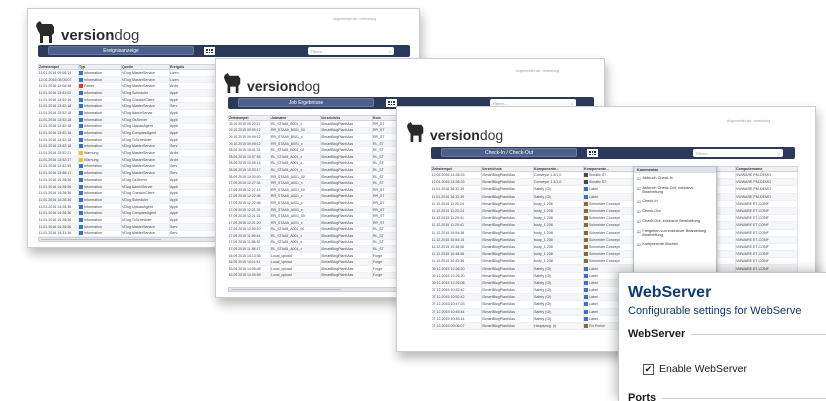  Describe the element at coordinates (675, 211) in the screenshot. I see `dropdown-item: ☑ Check-Out` at that location.